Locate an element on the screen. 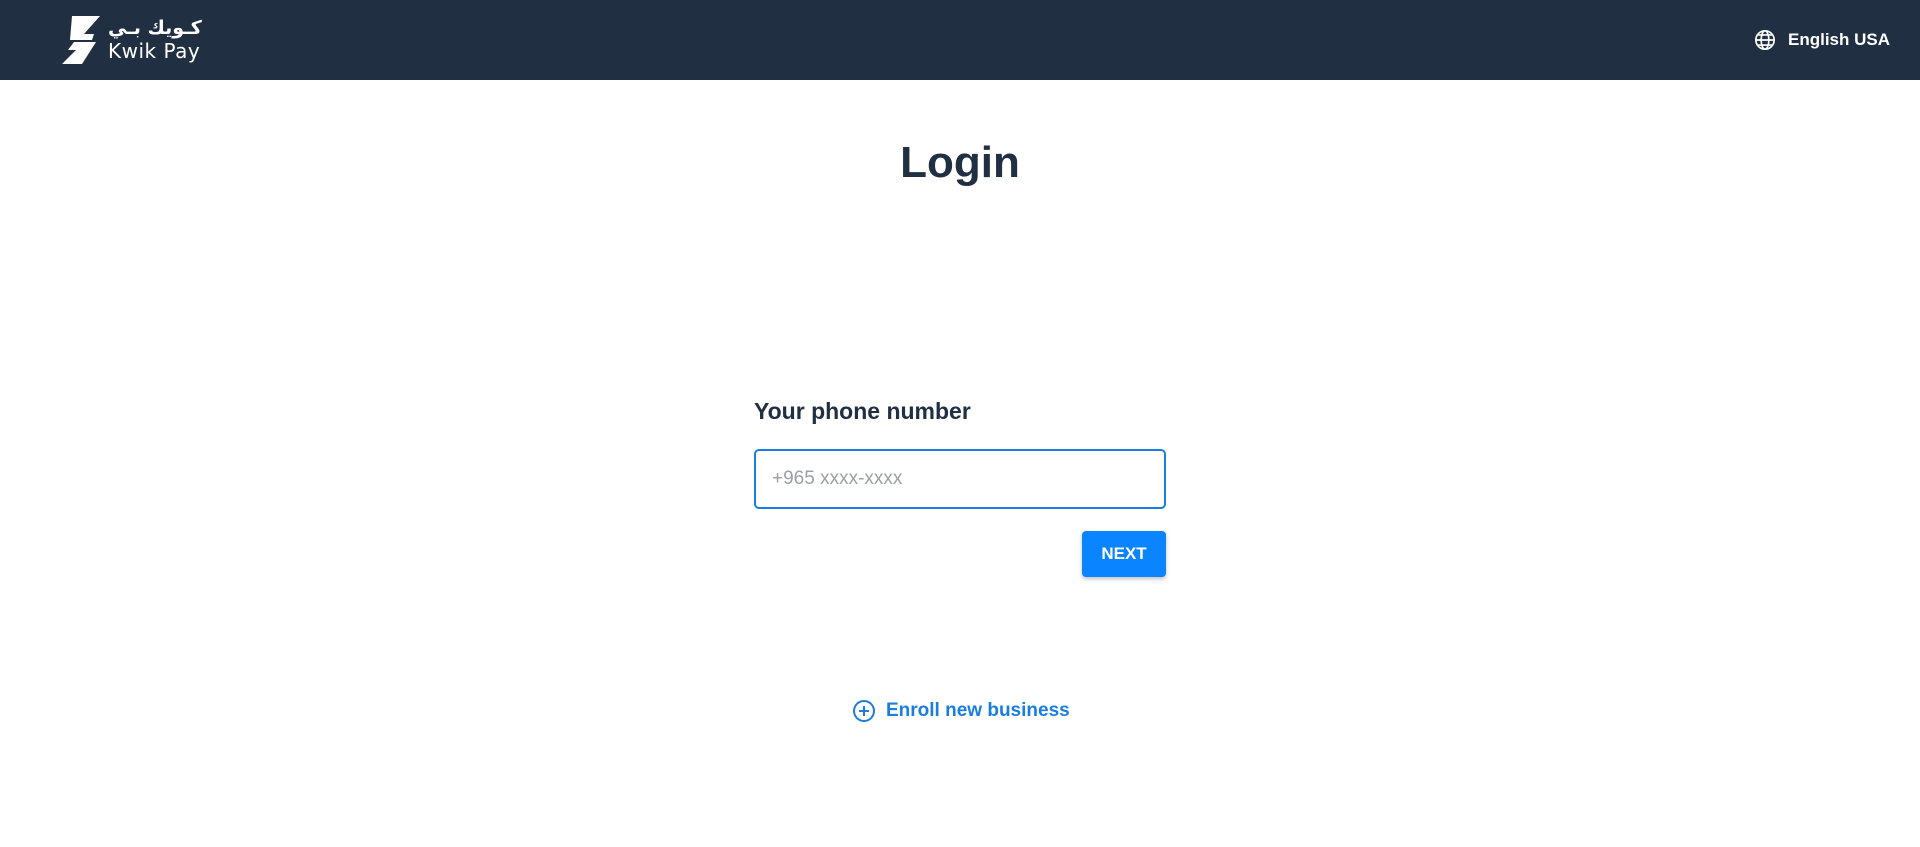  enroll-new-business-link: Enroll new business is located at coordinates (961, 711).